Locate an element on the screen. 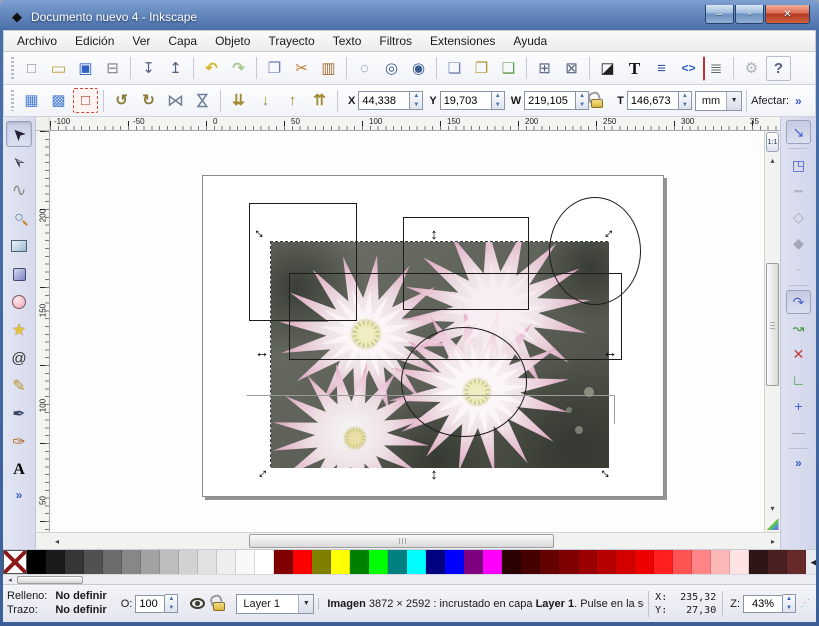 The image size is (819, 626). lower-to-bottom-button: ⇊ is located at coordinates (238, 100).